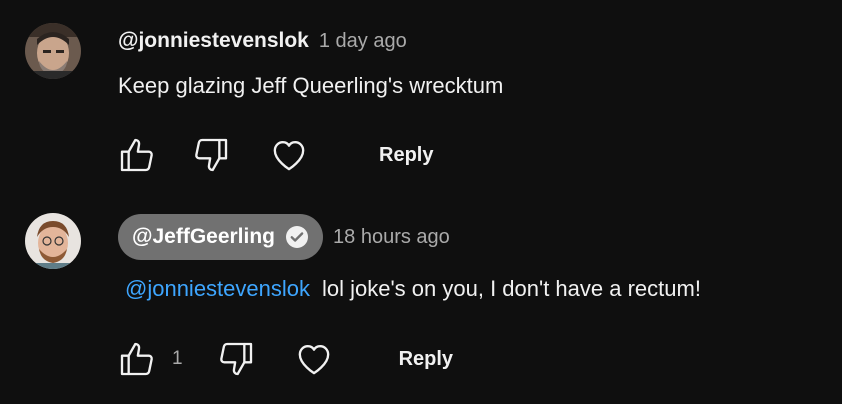 The height and width of the screenshot is (404, 842). I want to click on reply-action-bar: 1 Reply, so click(283, 359).